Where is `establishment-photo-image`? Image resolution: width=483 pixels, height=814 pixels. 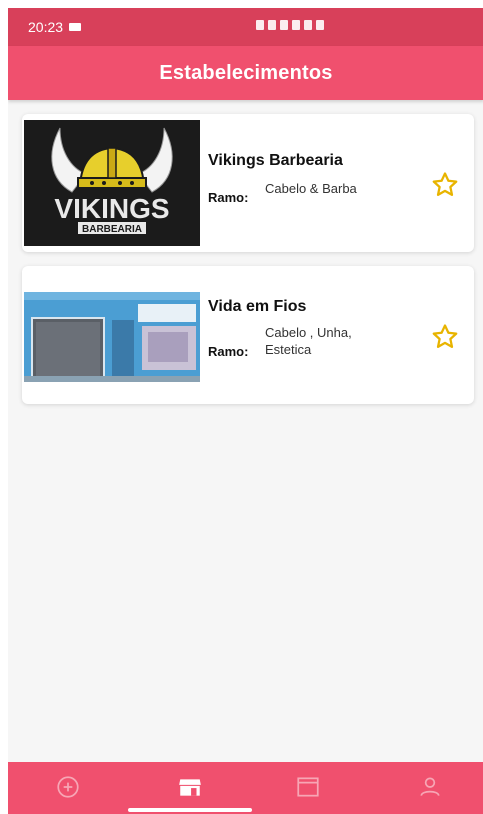
establishment-photo-image is located at coordinates (112, 337).